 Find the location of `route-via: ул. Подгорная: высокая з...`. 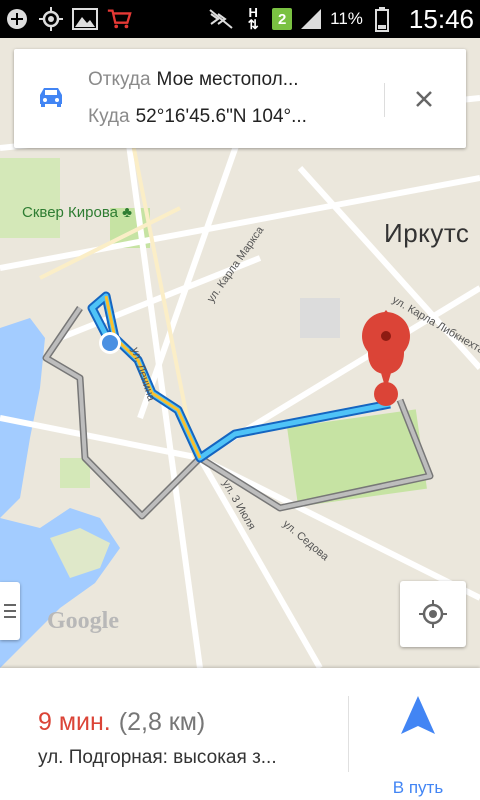

route-via: ул. Подгорная: высокая з... is located at coordinates (157, 757).